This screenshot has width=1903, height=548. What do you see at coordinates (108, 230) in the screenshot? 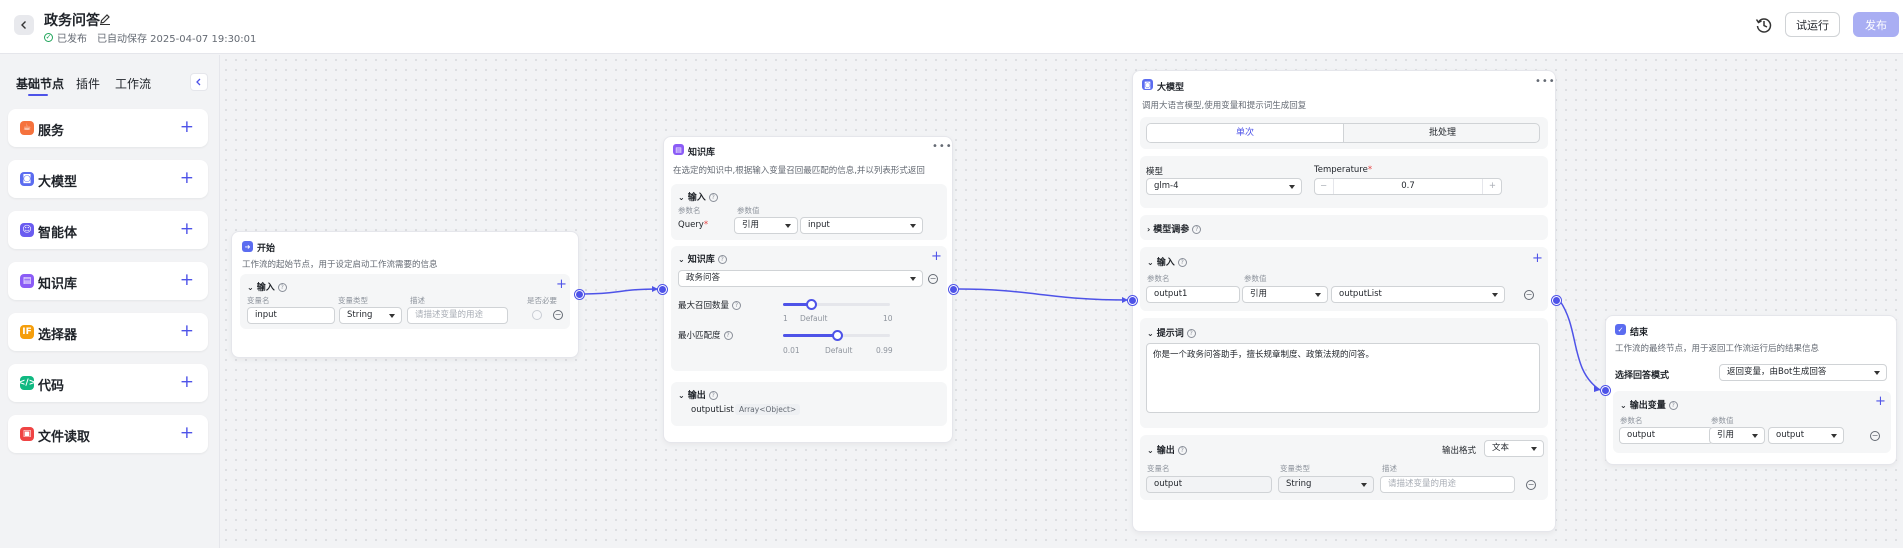
I see `sidebar-item-agent: ☺ 智能体 +` at bounding box center [108, 230].